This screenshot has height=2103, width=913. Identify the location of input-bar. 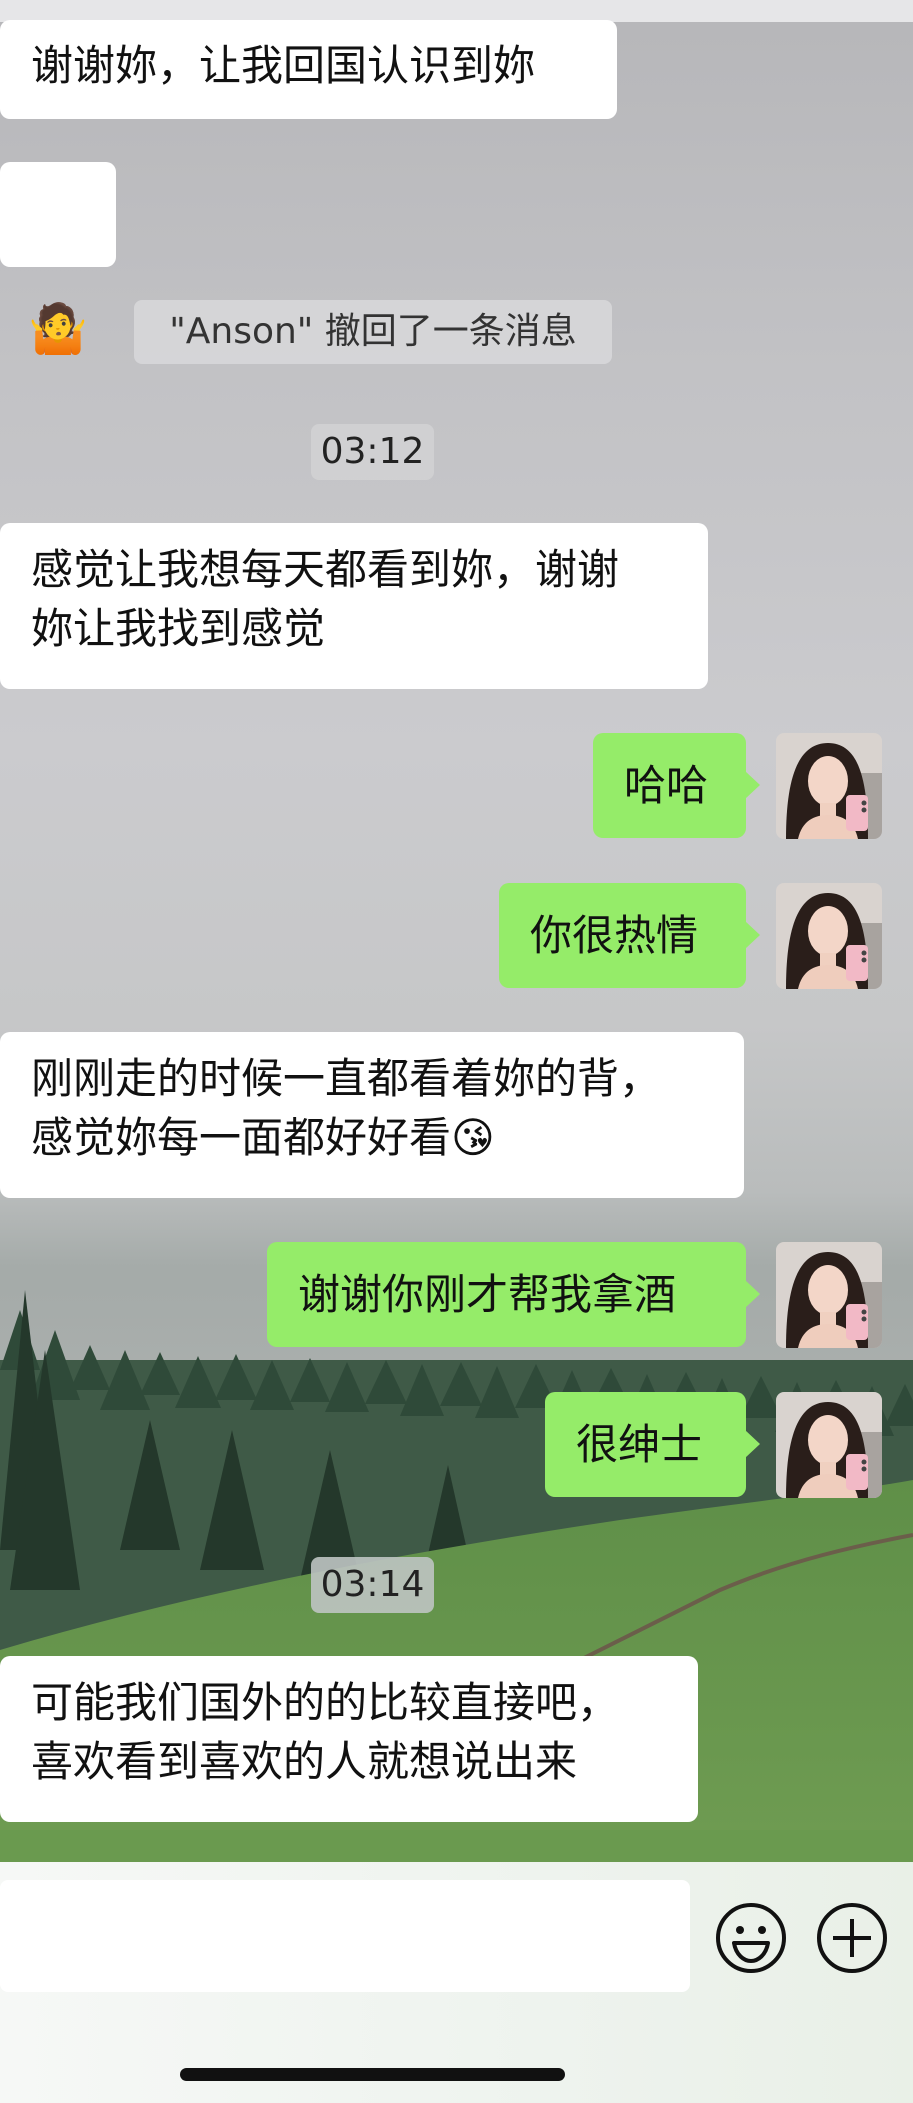
(456, 1982).